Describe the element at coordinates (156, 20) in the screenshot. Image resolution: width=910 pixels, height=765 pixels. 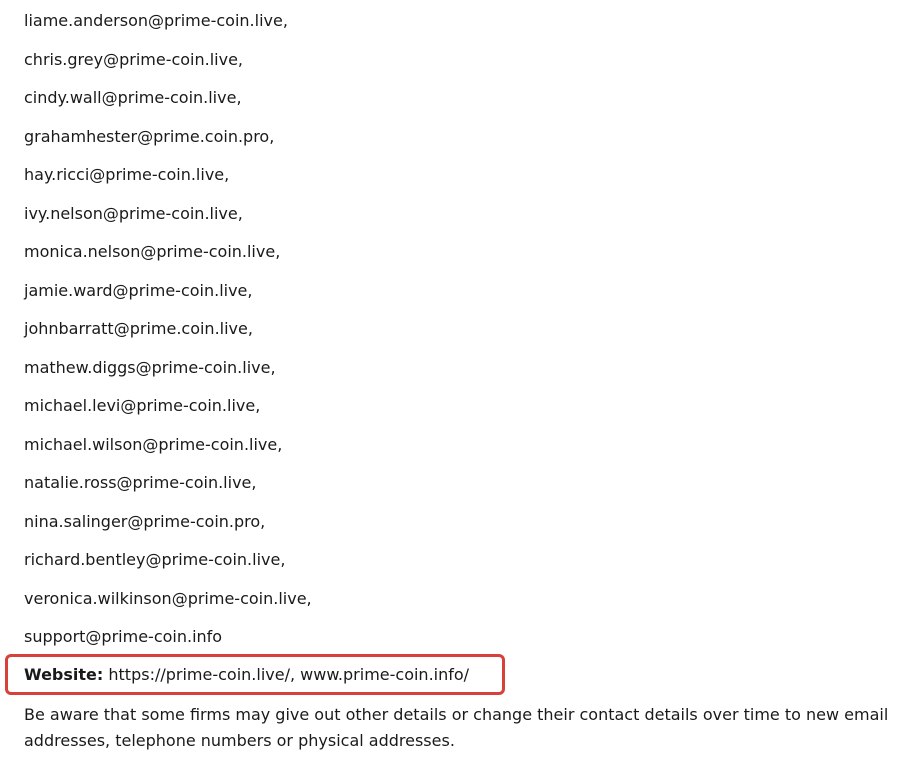
I see `email-item: liame.anderson@prime-coin.live,` at that location.